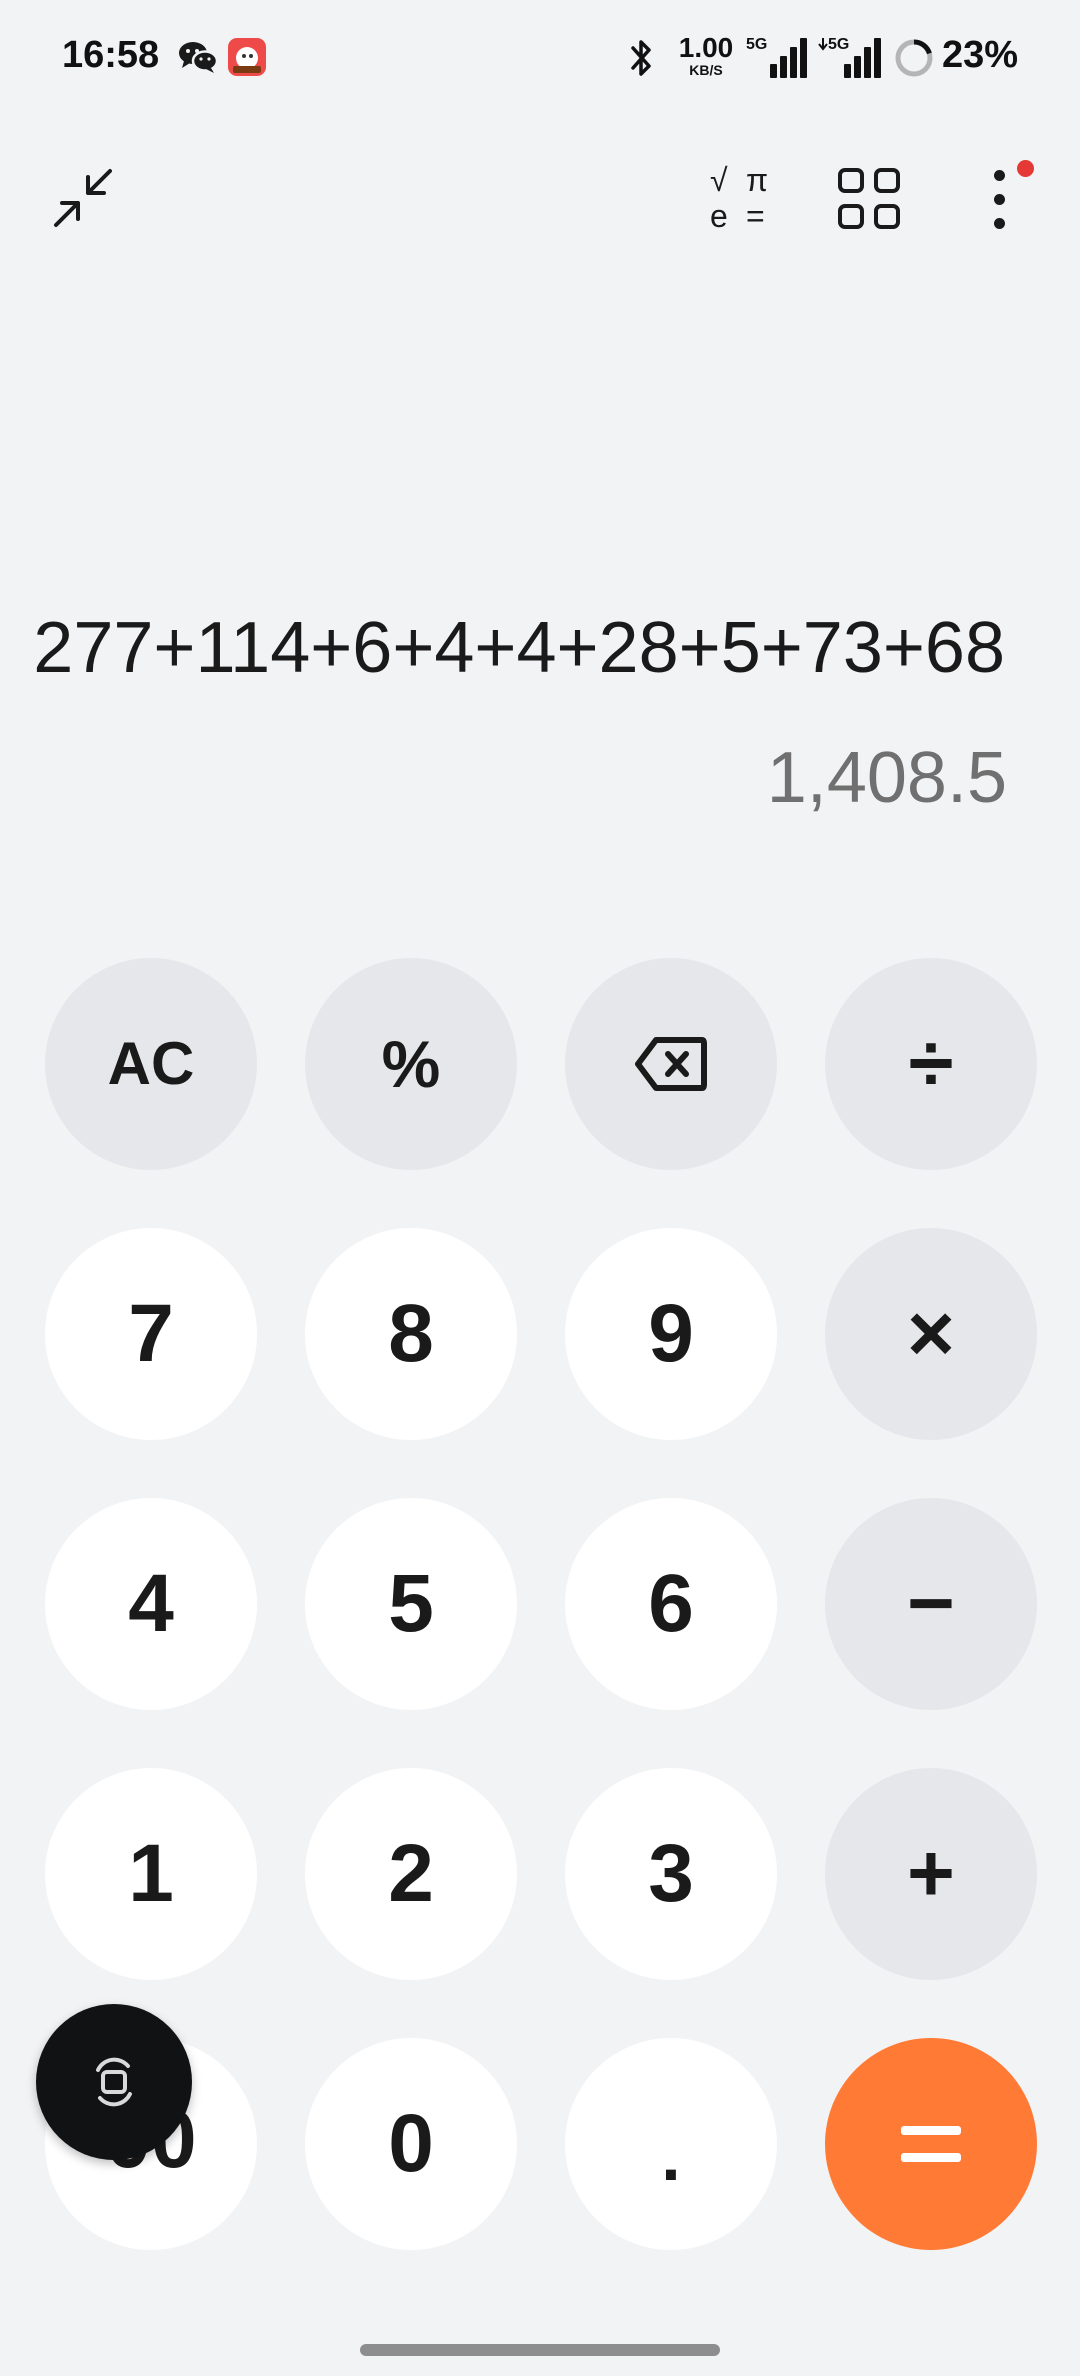 The image size is (1080, 2376). What do you see at coordinates (931, 1604) in the screenshot?
I see `minus-button: −` at bounding box center [931, 1604].